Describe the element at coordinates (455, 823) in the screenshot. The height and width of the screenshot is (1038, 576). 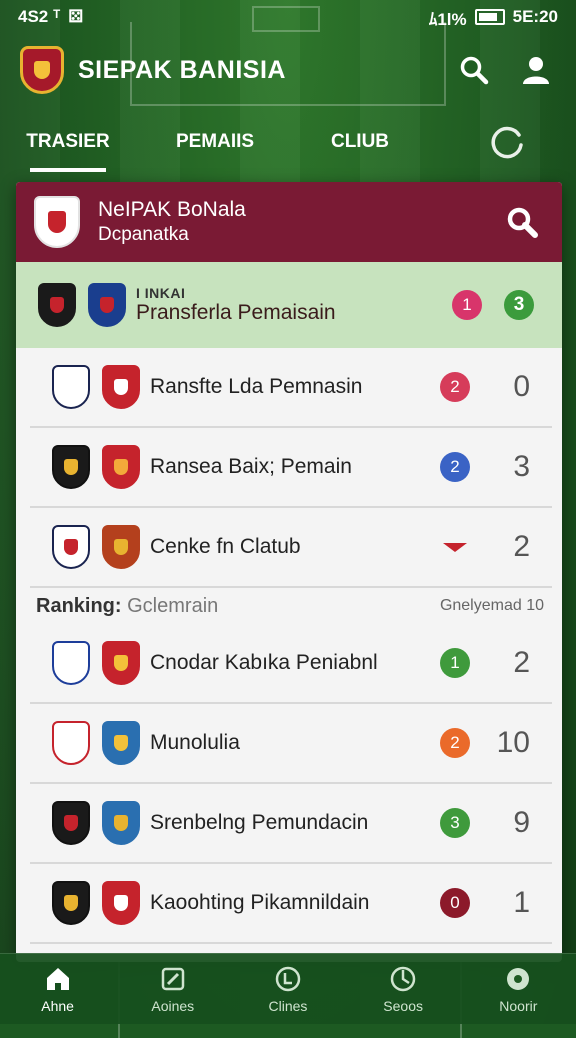
I see `rank-badge: 3` at that location.